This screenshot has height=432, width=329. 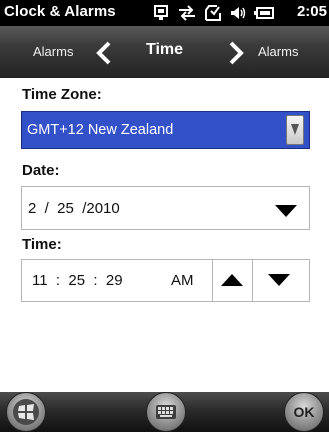 I want to click on status-icons, so click(x=213, y=13).